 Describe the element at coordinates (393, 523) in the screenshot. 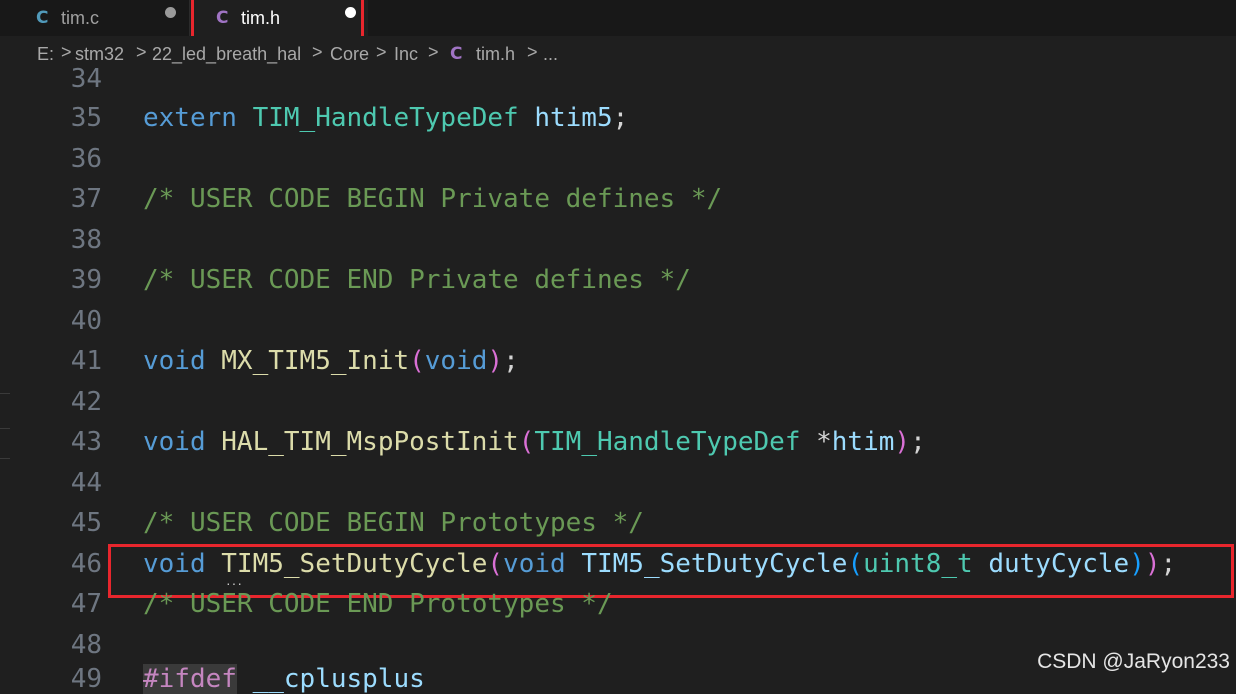

I see `code-line-45: /* USER CODE BEGIN Prototypes */` at that location.